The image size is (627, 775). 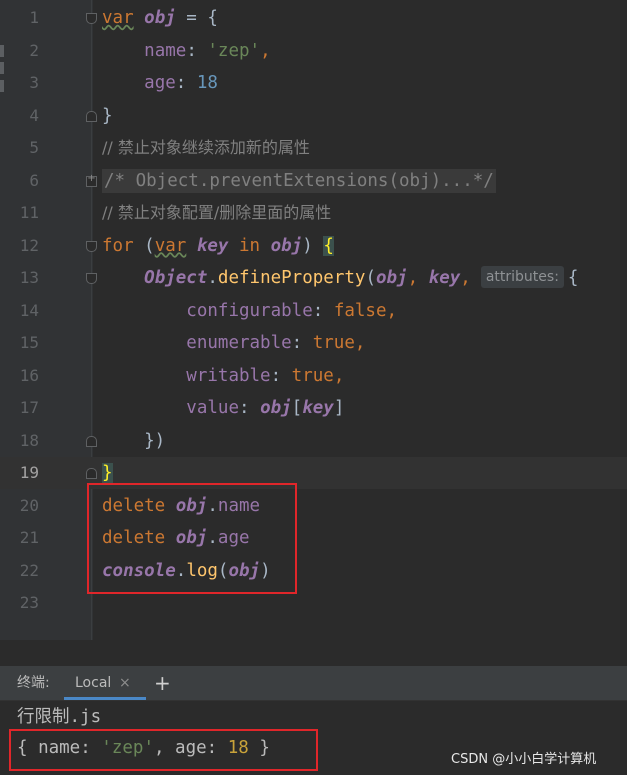 What do you see at coordinates (29, 440) in the screenshot?
I see `line-number: 18` at bounding box center [29, 440].